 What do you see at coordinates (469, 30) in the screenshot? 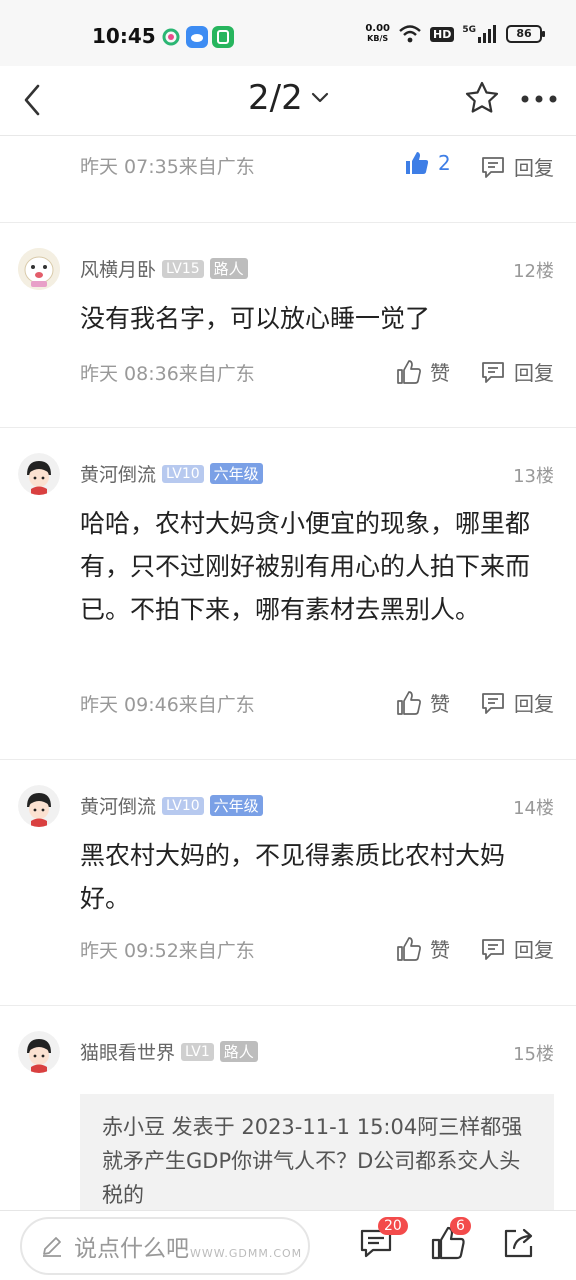
I see `signal-label: 5G` at bounding box center [469, 30].